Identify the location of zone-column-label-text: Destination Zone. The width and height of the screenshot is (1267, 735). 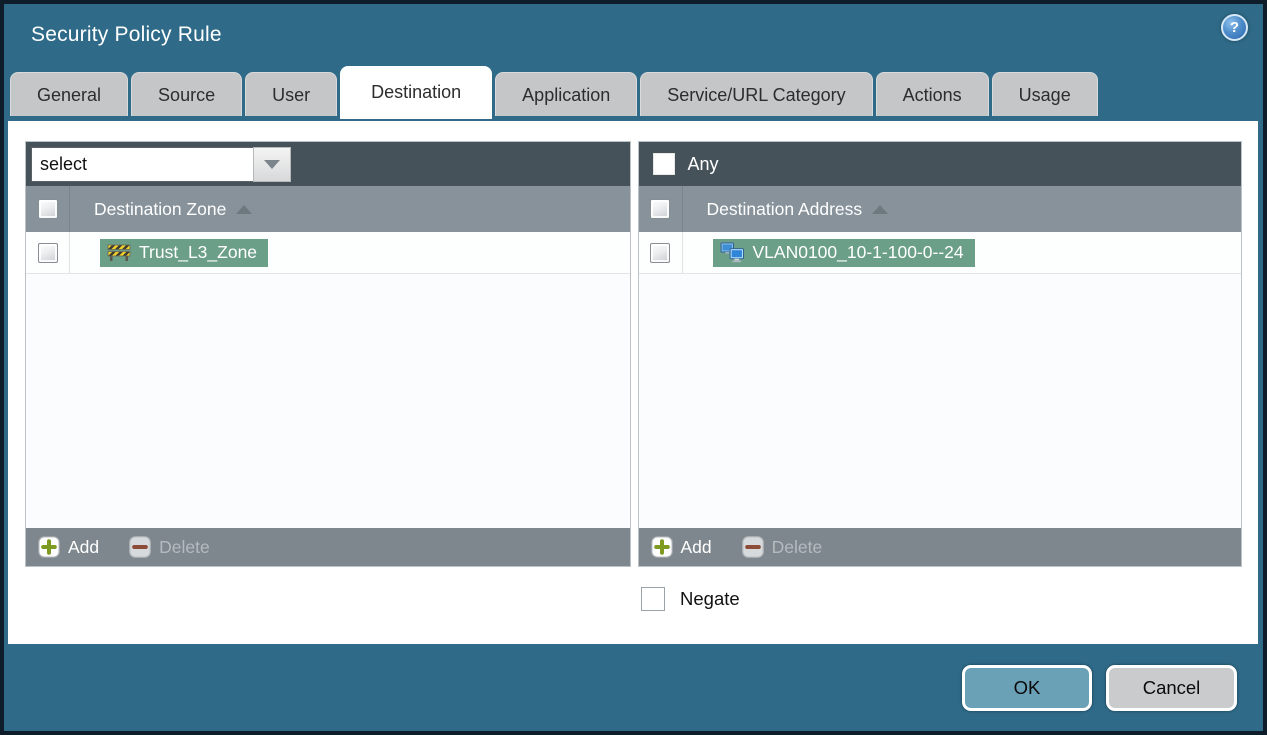
(160, 208).